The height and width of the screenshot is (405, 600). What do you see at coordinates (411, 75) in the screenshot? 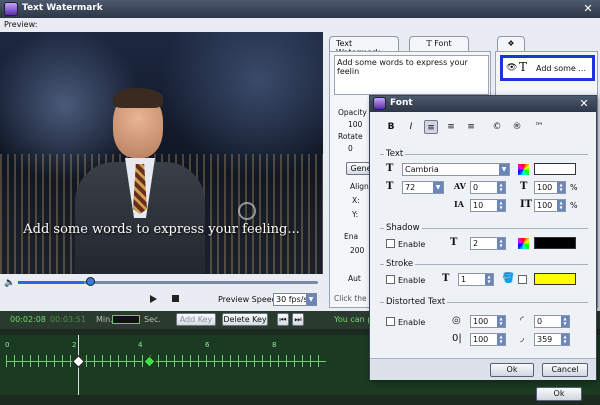
I see `watermark-text-input: Add some words to express your feelin` at bounding box center [411, 75].